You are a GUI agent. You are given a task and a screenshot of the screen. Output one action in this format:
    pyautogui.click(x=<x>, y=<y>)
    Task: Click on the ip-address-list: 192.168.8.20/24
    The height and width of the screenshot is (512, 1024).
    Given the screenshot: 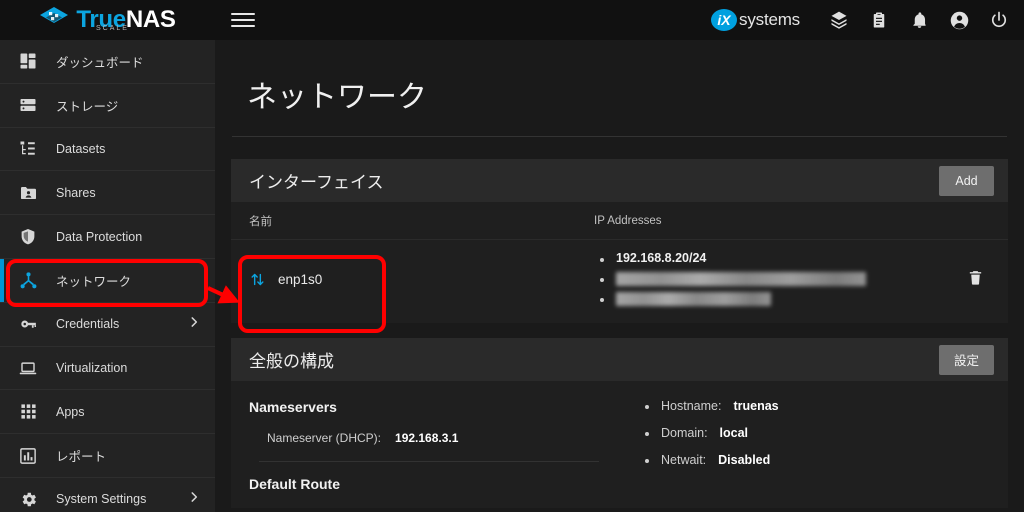 What is the action you would take?
    pyautogui.click(x=780, y=279)
    